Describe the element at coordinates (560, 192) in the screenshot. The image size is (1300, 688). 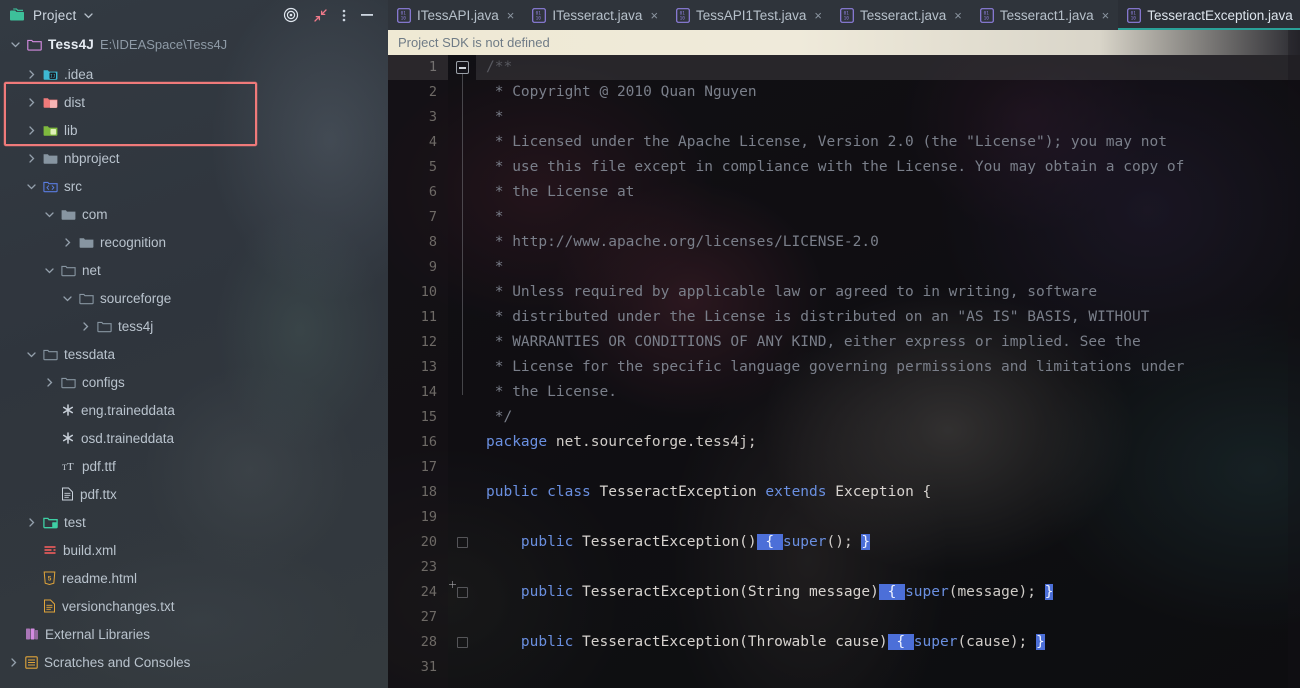
I see `code-token: * the License at` at that location.